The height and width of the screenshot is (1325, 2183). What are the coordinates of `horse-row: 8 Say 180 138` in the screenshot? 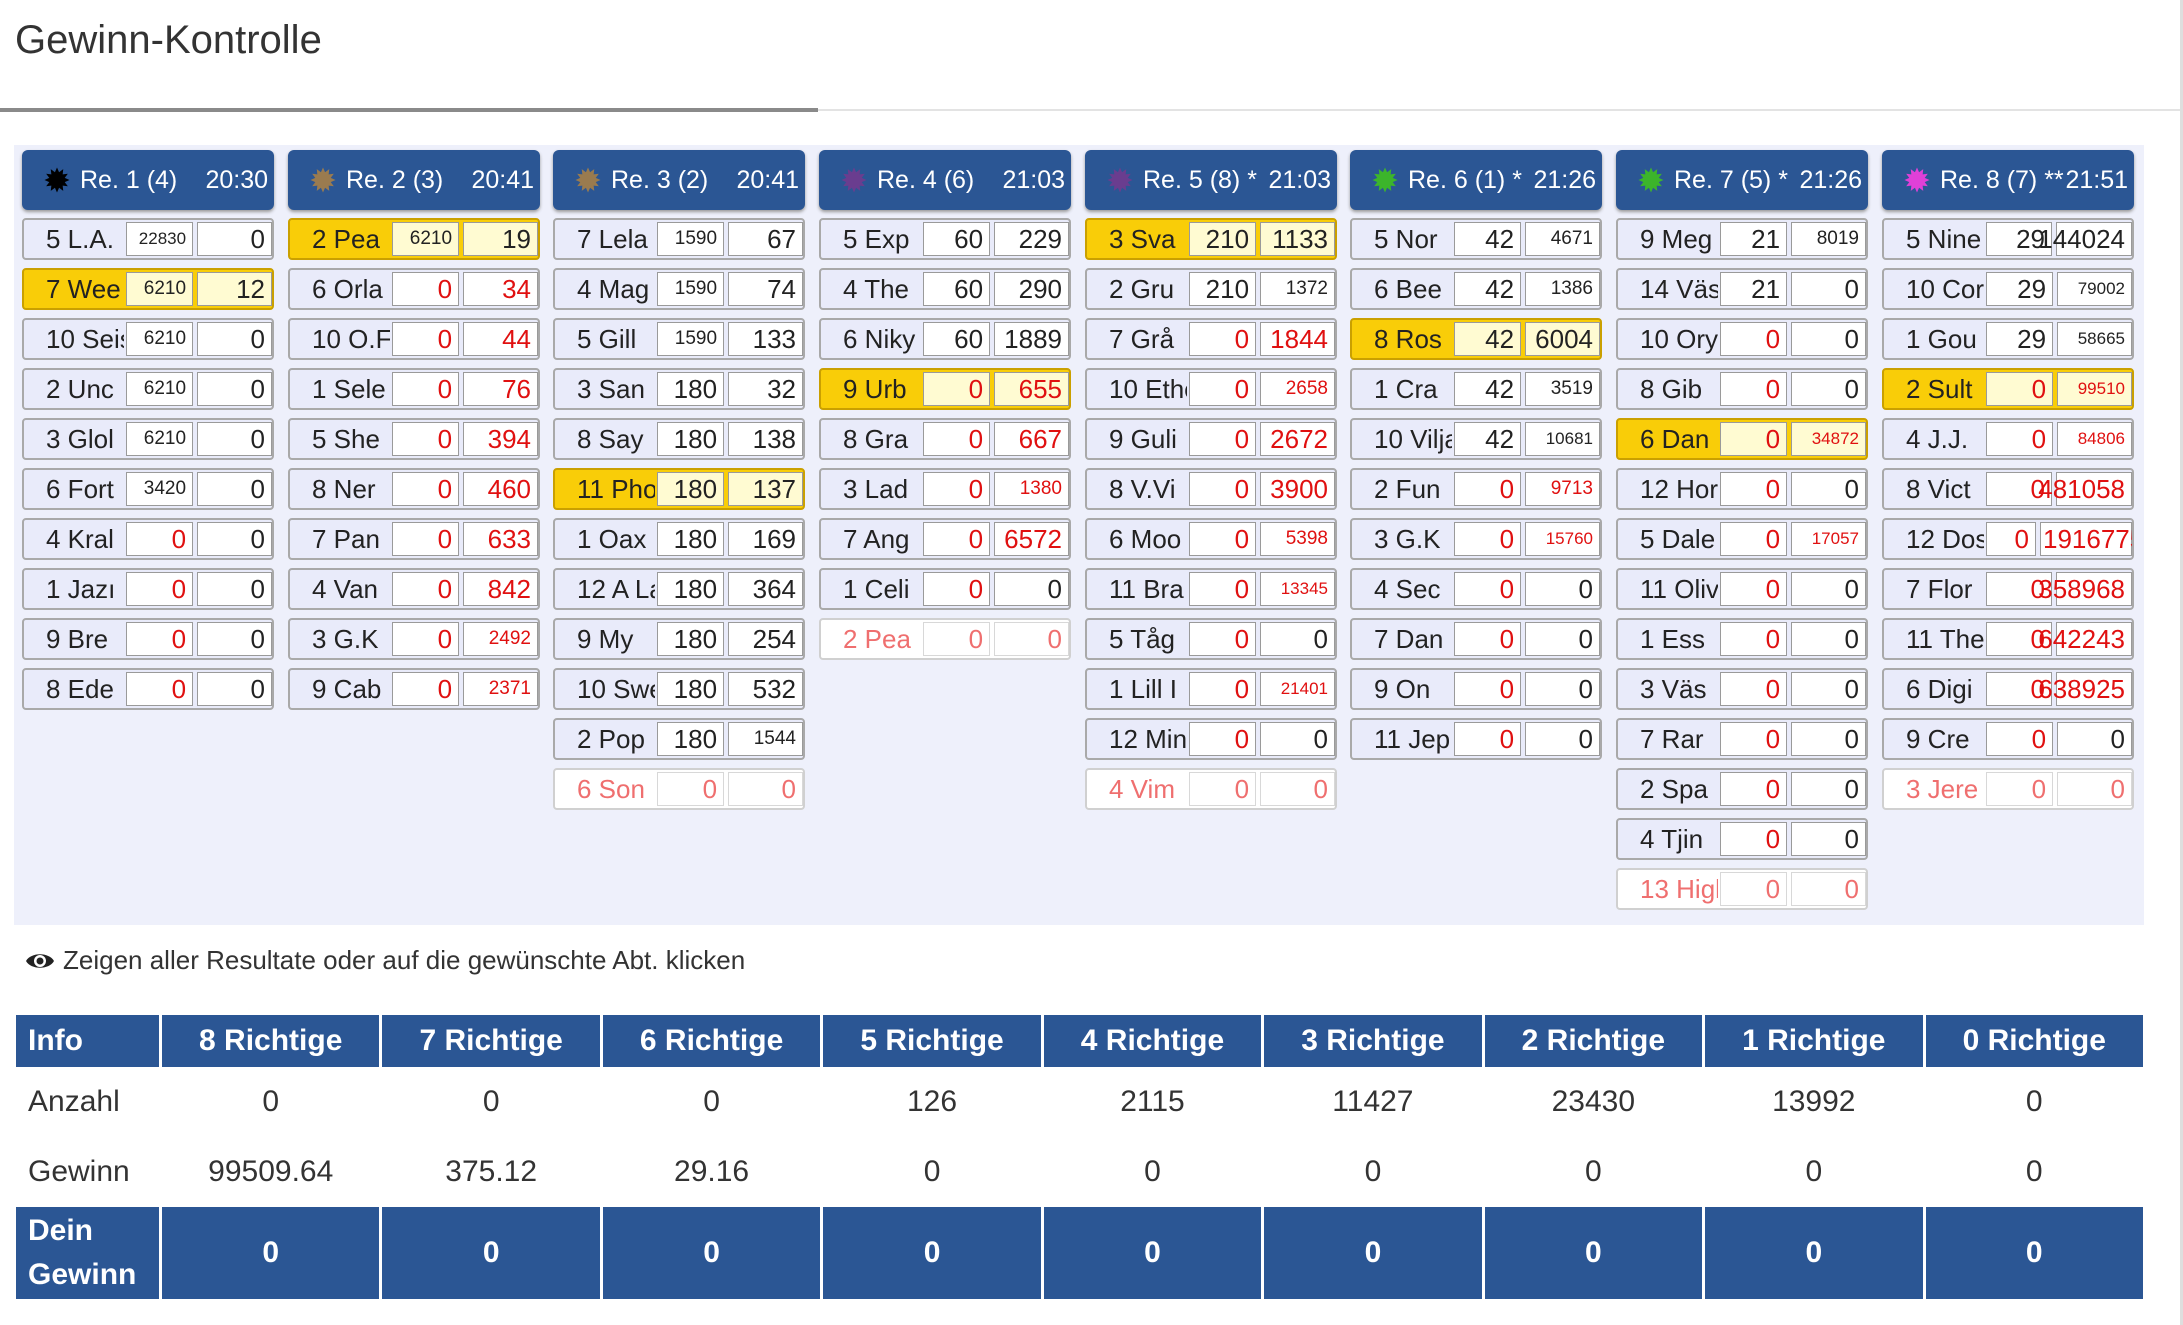 It's located at (679, 439).